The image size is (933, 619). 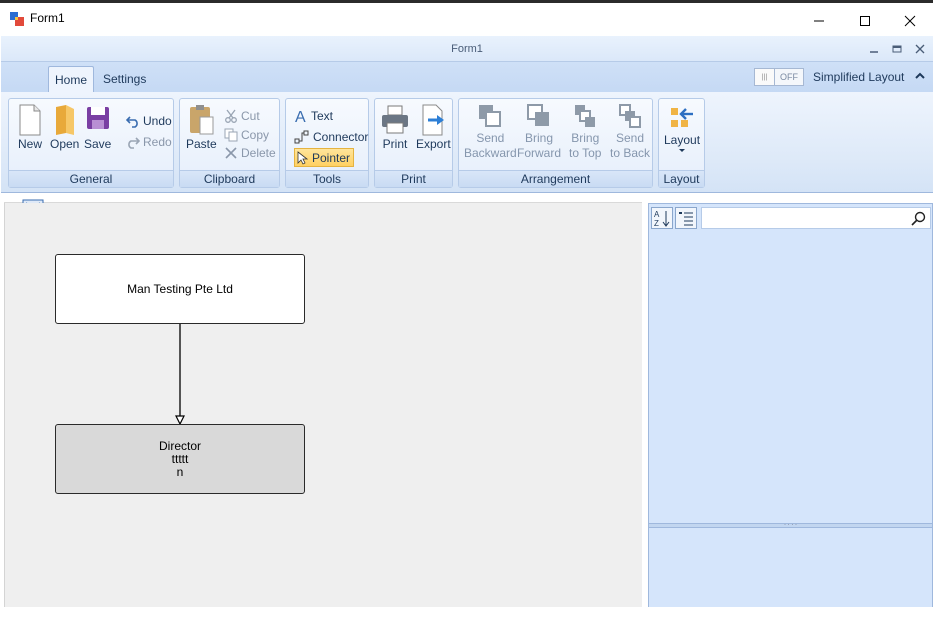 I want to click on mdi-close-button, so click(x=920, y=49).